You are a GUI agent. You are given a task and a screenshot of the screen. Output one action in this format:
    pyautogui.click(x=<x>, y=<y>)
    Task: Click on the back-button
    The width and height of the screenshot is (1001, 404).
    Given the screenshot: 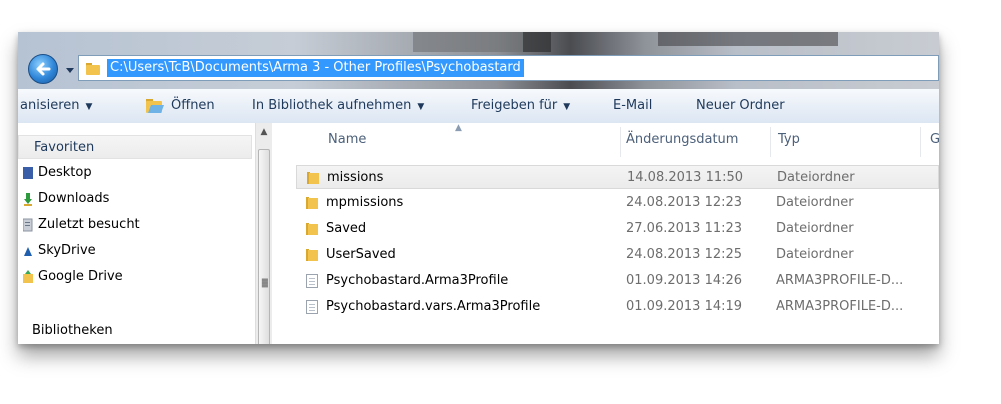 What is the action you would take?
    pyautogui.click(x=43, y=69)
    